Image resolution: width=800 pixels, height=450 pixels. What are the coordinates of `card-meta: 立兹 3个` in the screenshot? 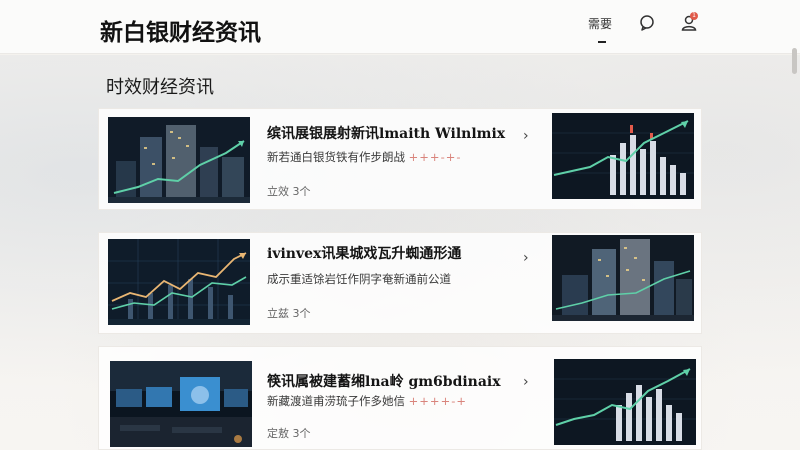 It's located at (289, 313).